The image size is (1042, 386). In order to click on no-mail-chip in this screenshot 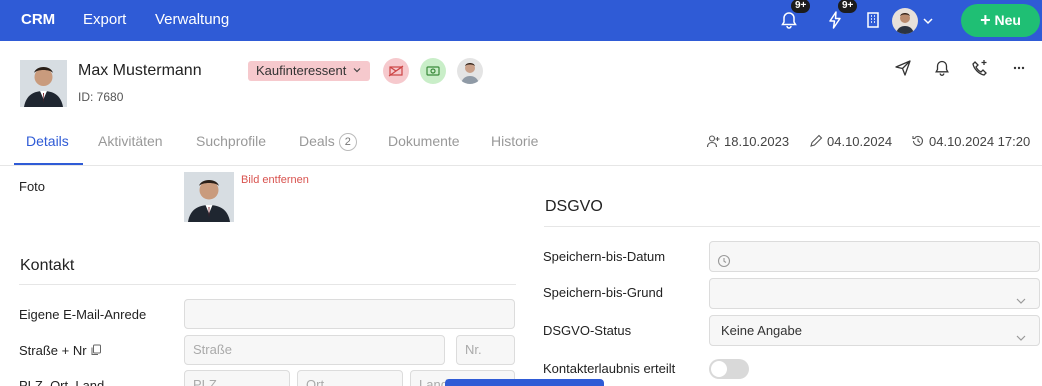, I will do `click(396, 71)`.